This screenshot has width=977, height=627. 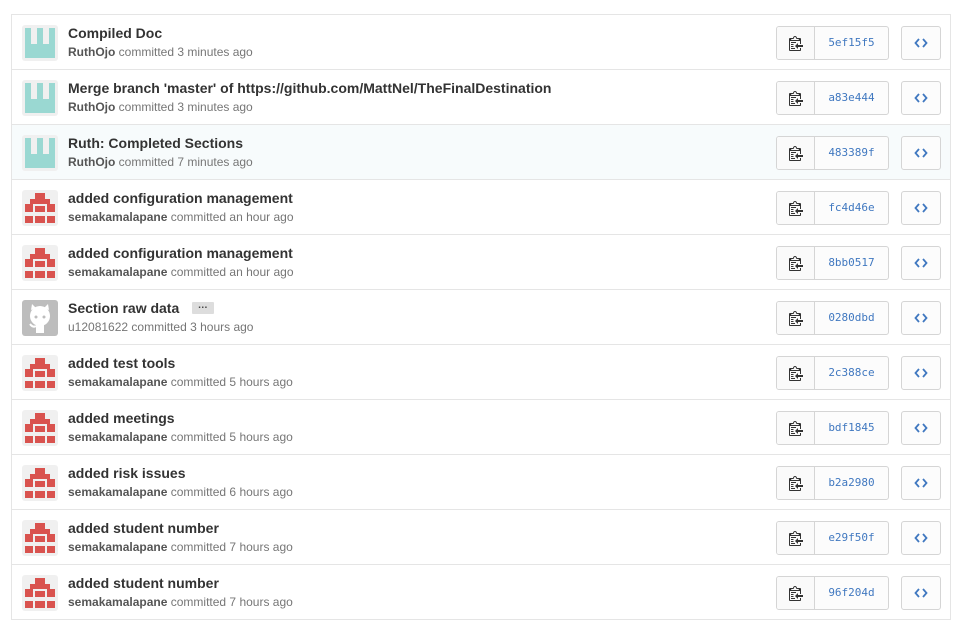 What do you see at coordinates (98, 327) in the screenshot?
I see `commit-author-link: u12081622` at bounding box center [98, 327].